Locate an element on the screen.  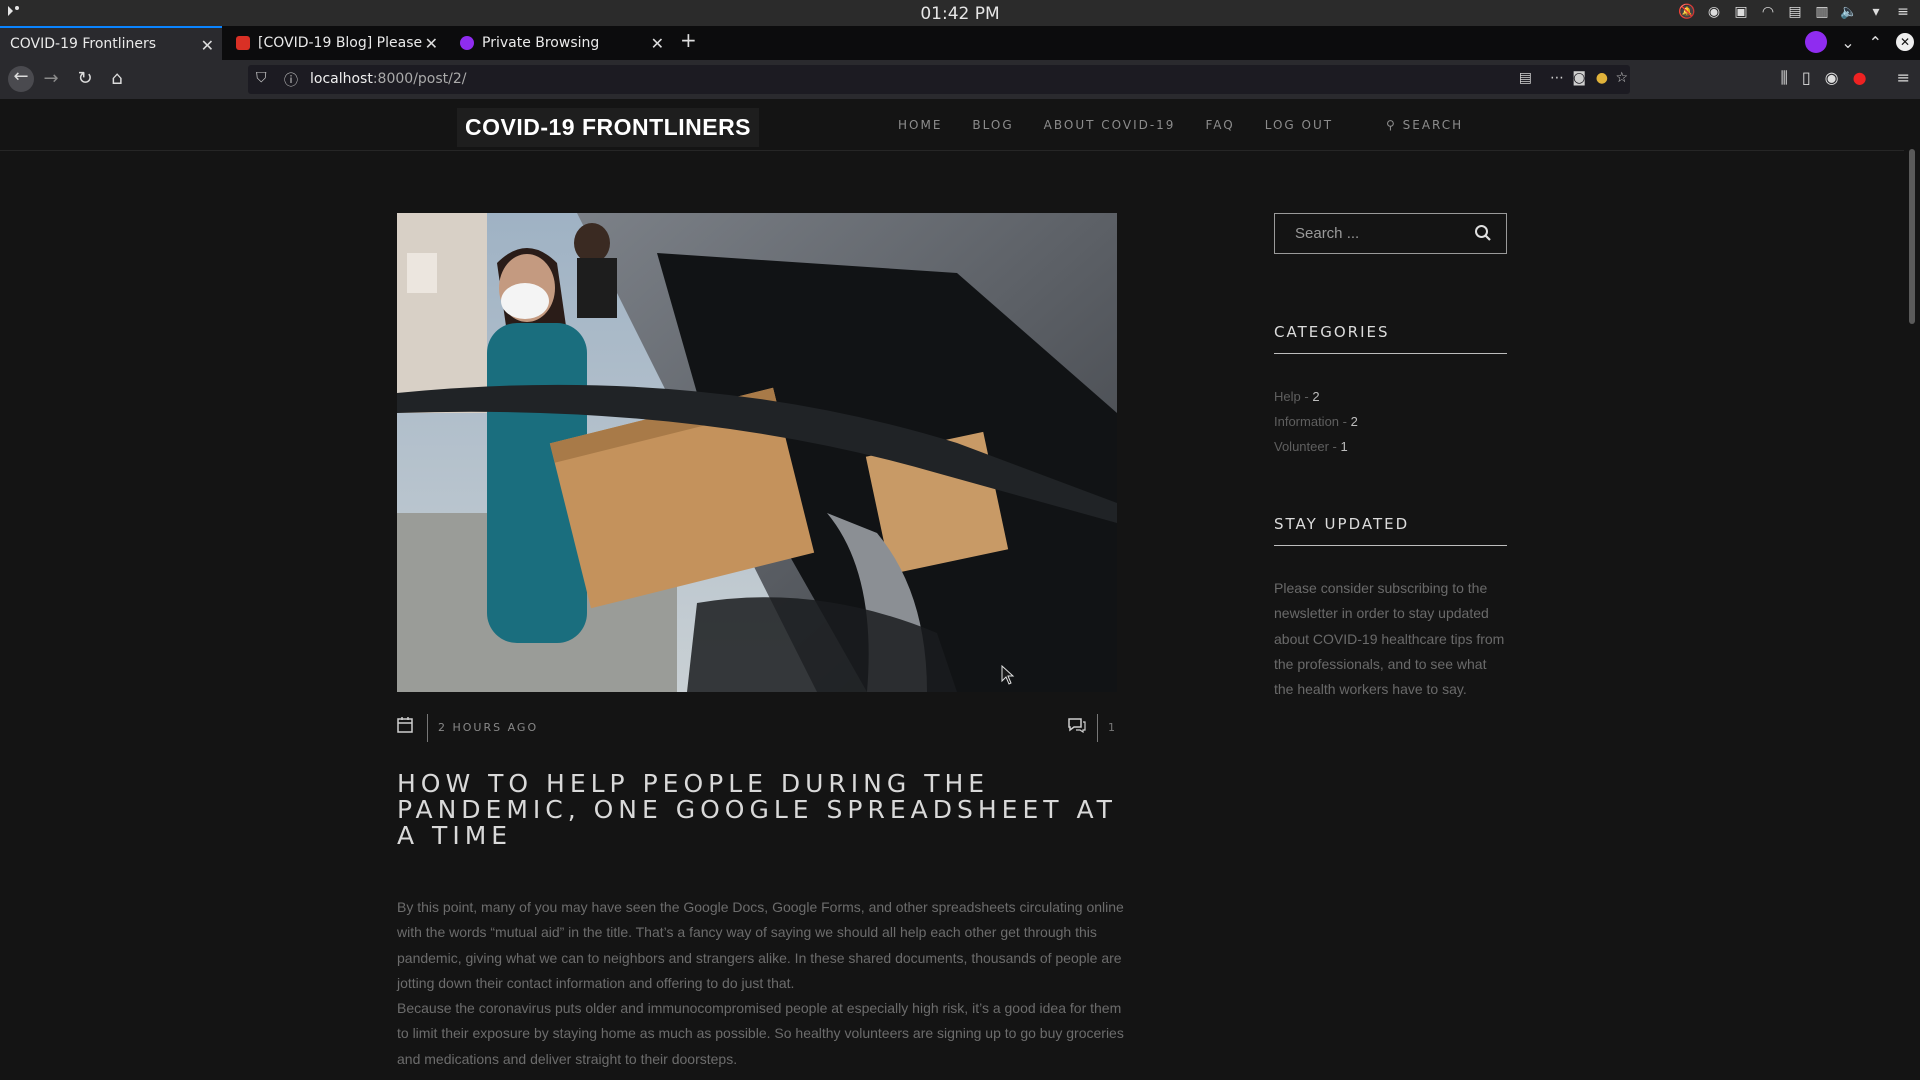
os-top-bar: 01:42 PM 🔕 ◉ ▣ ◠ ▤ ▥ 🔈 ▾ ≡ is located at coordinates (960, 13).